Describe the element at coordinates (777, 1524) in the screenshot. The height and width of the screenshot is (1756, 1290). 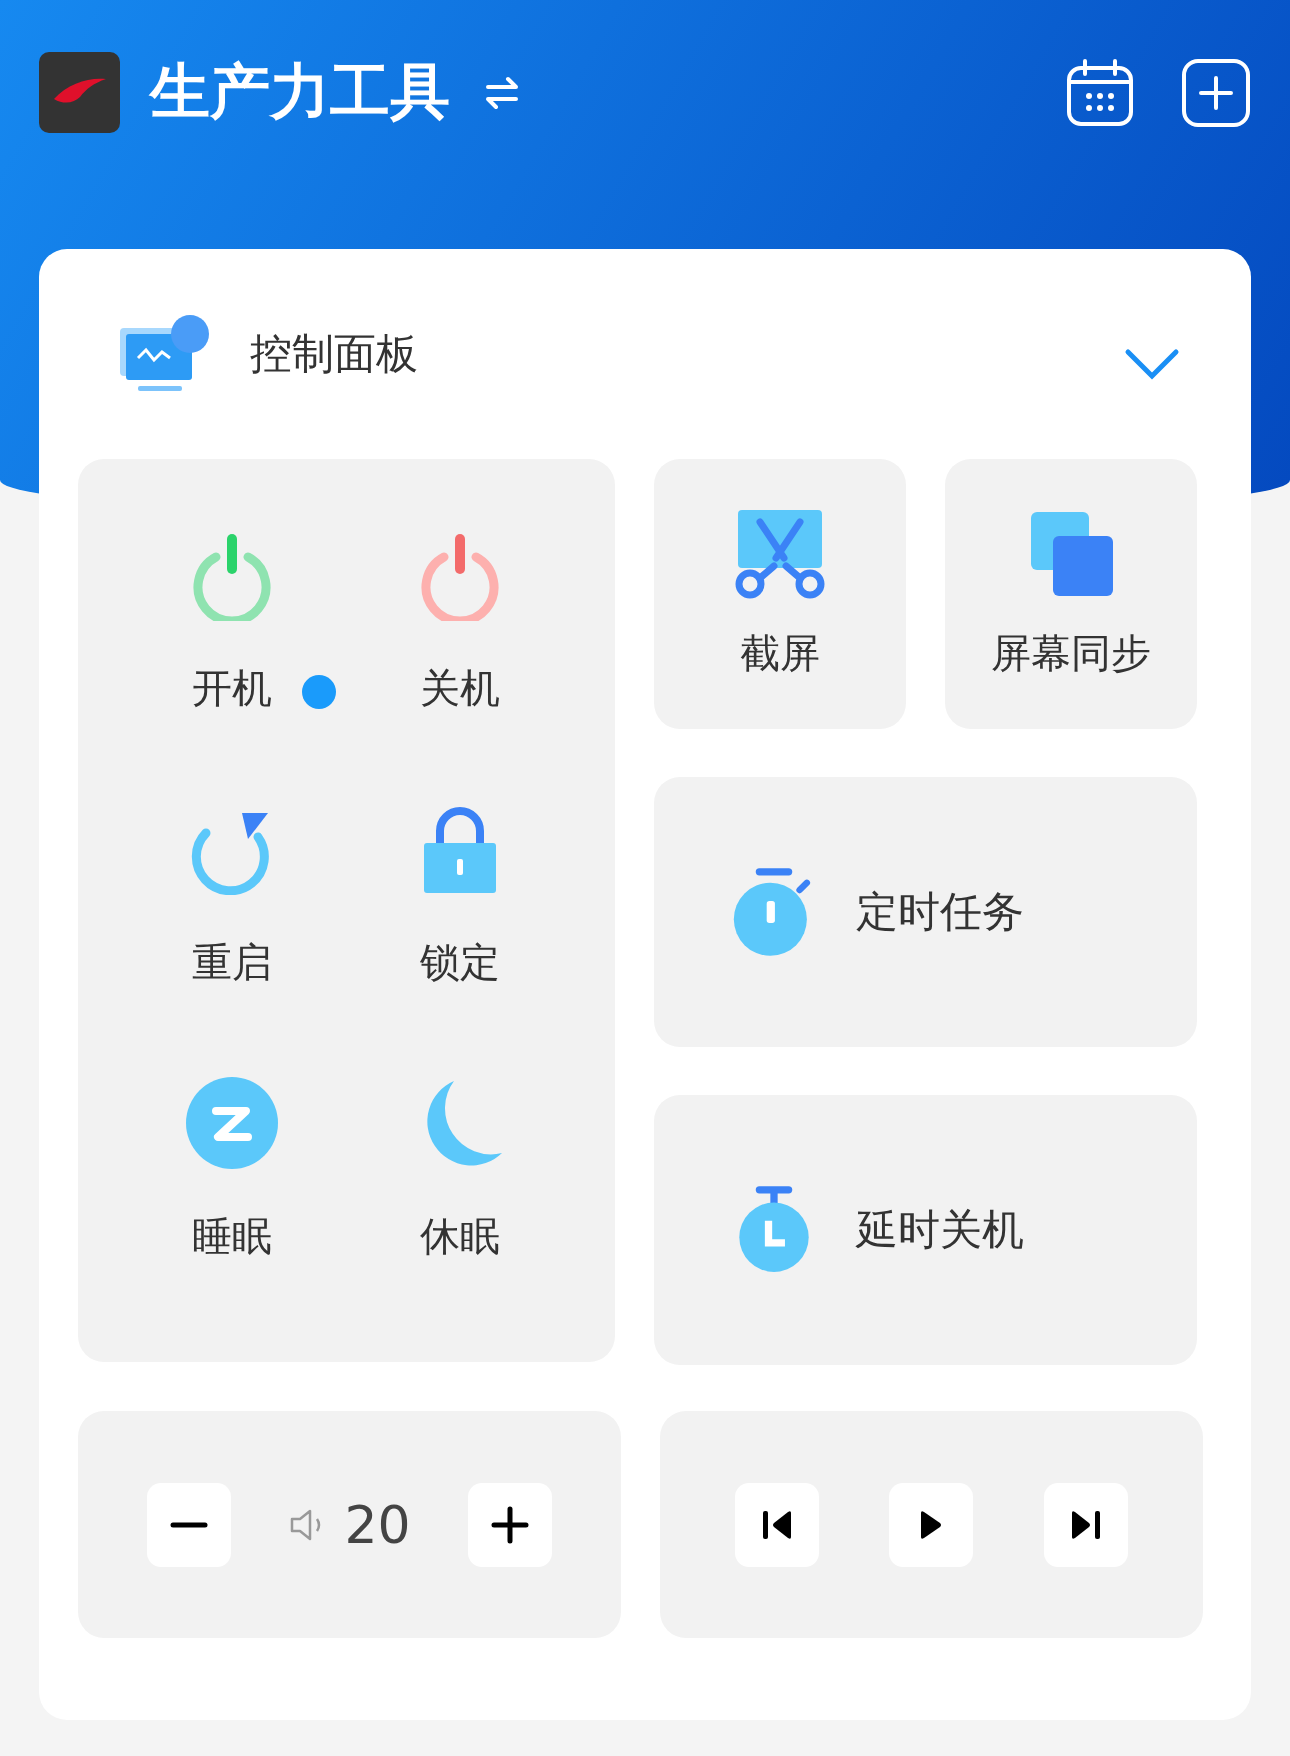
I see `previous-button` at that location.